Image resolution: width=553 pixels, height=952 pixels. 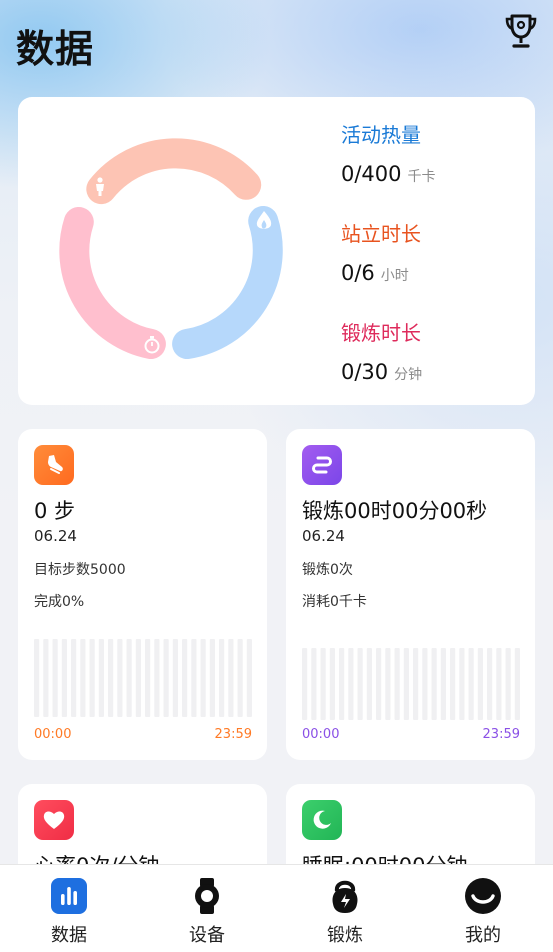 I want to click on workout-count: 锻炼0次, so click(x=327, y=570).